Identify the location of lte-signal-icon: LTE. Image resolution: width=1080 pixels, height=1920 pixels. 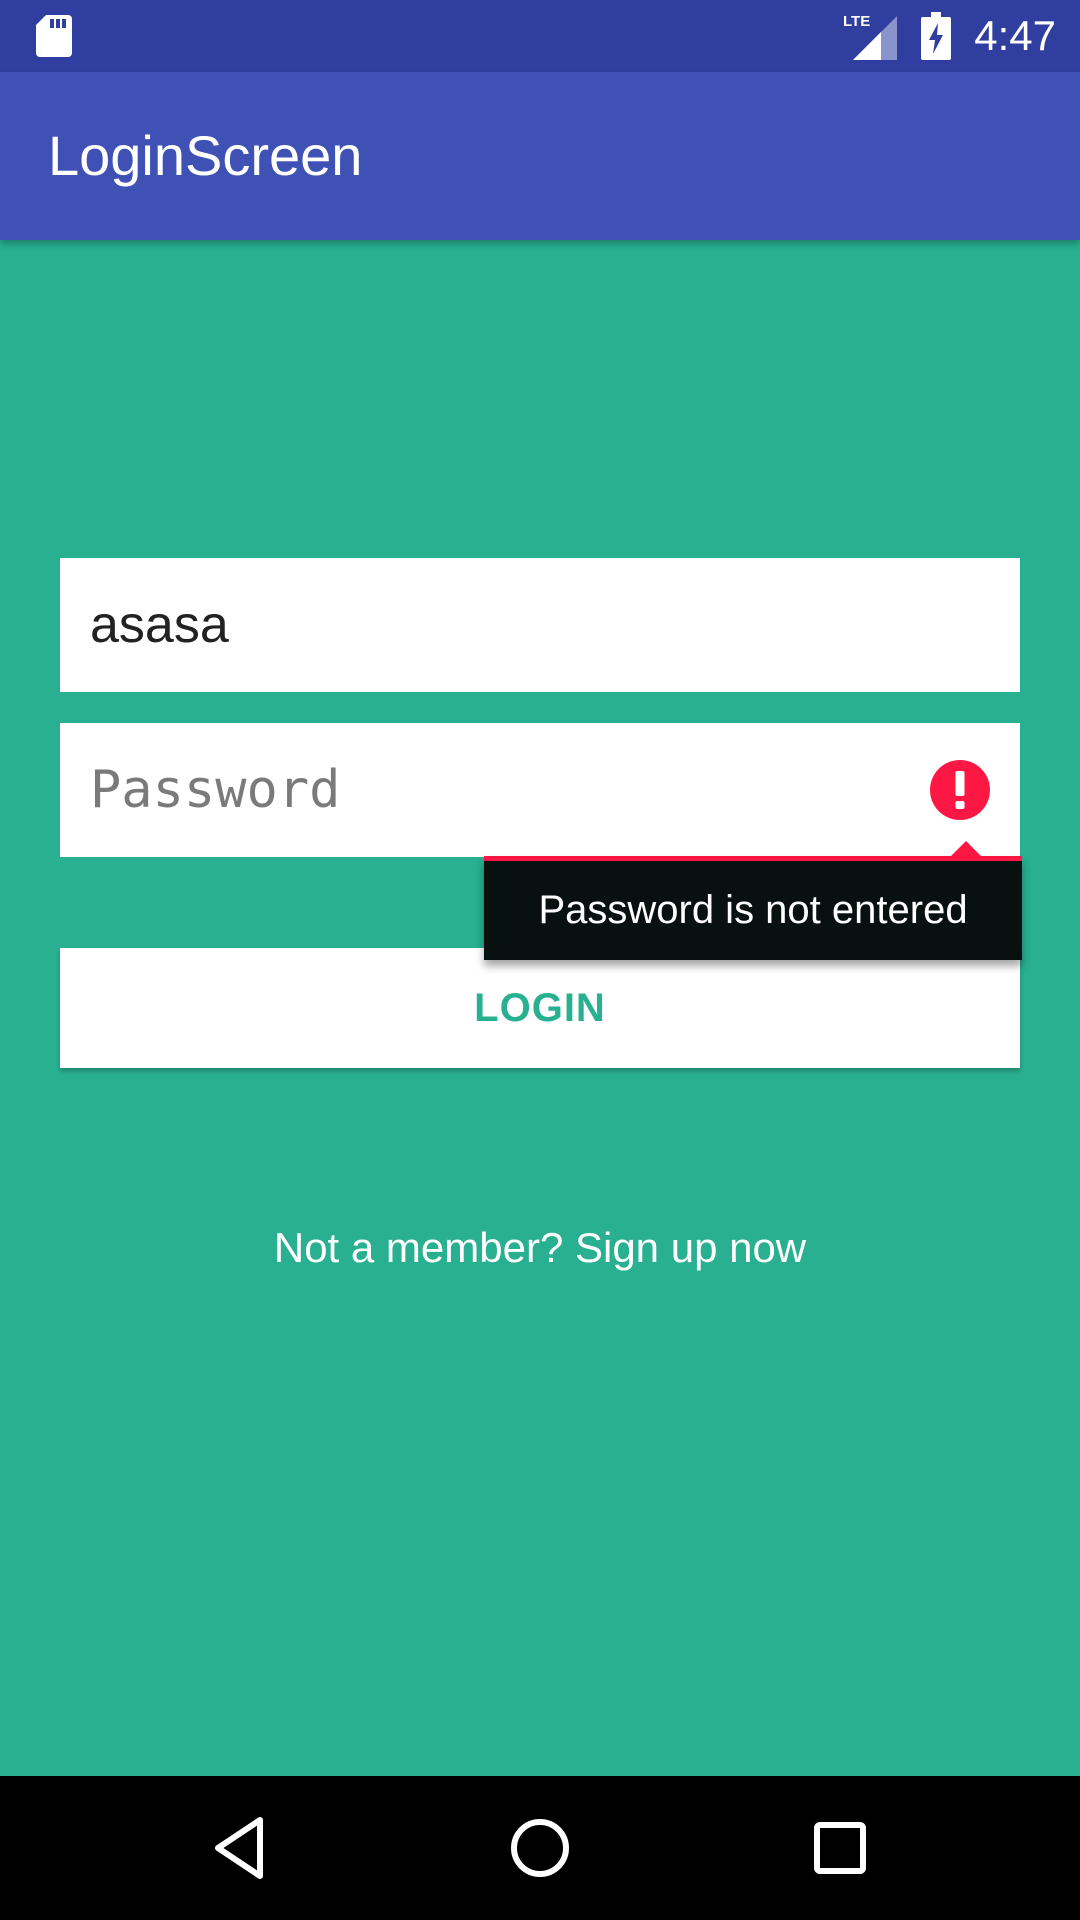
(870, 36).